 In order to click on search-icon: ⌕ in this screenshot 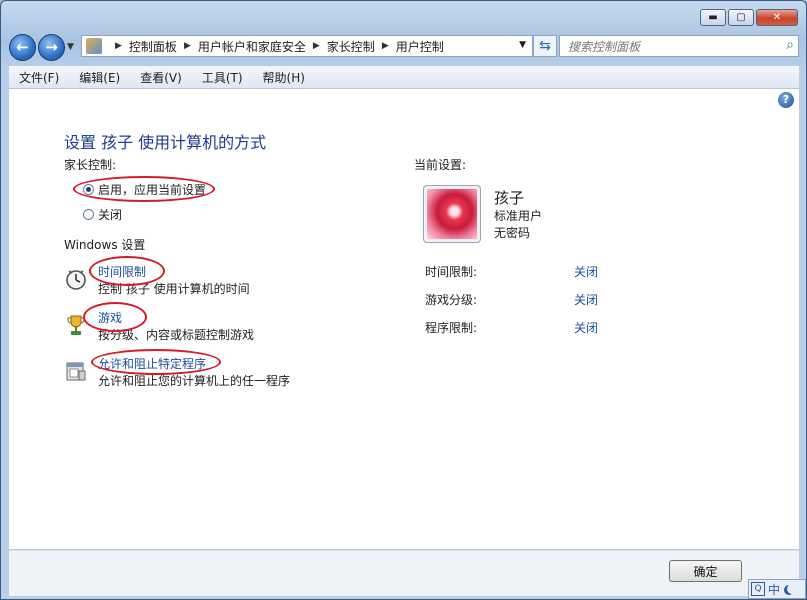, I will do `click(790, 45)`.